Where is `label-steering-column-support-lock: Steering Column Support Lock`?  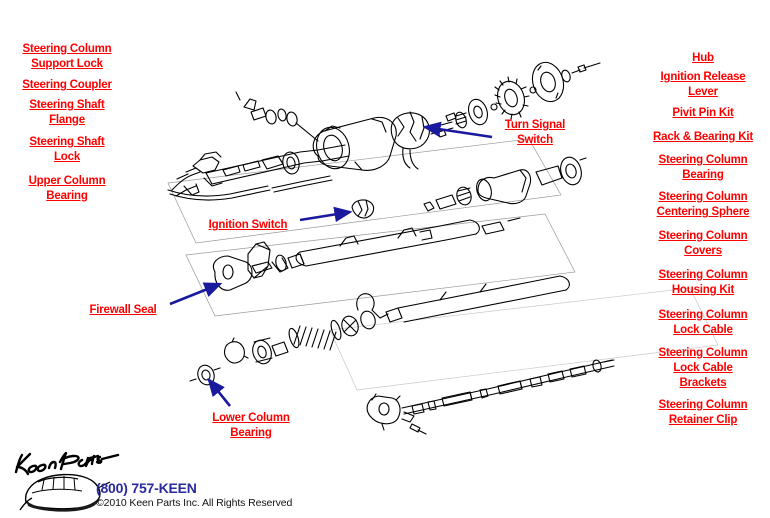
label-steering-column-support-lock: Steering Column Support Lock is located at coordinates (67, 57).